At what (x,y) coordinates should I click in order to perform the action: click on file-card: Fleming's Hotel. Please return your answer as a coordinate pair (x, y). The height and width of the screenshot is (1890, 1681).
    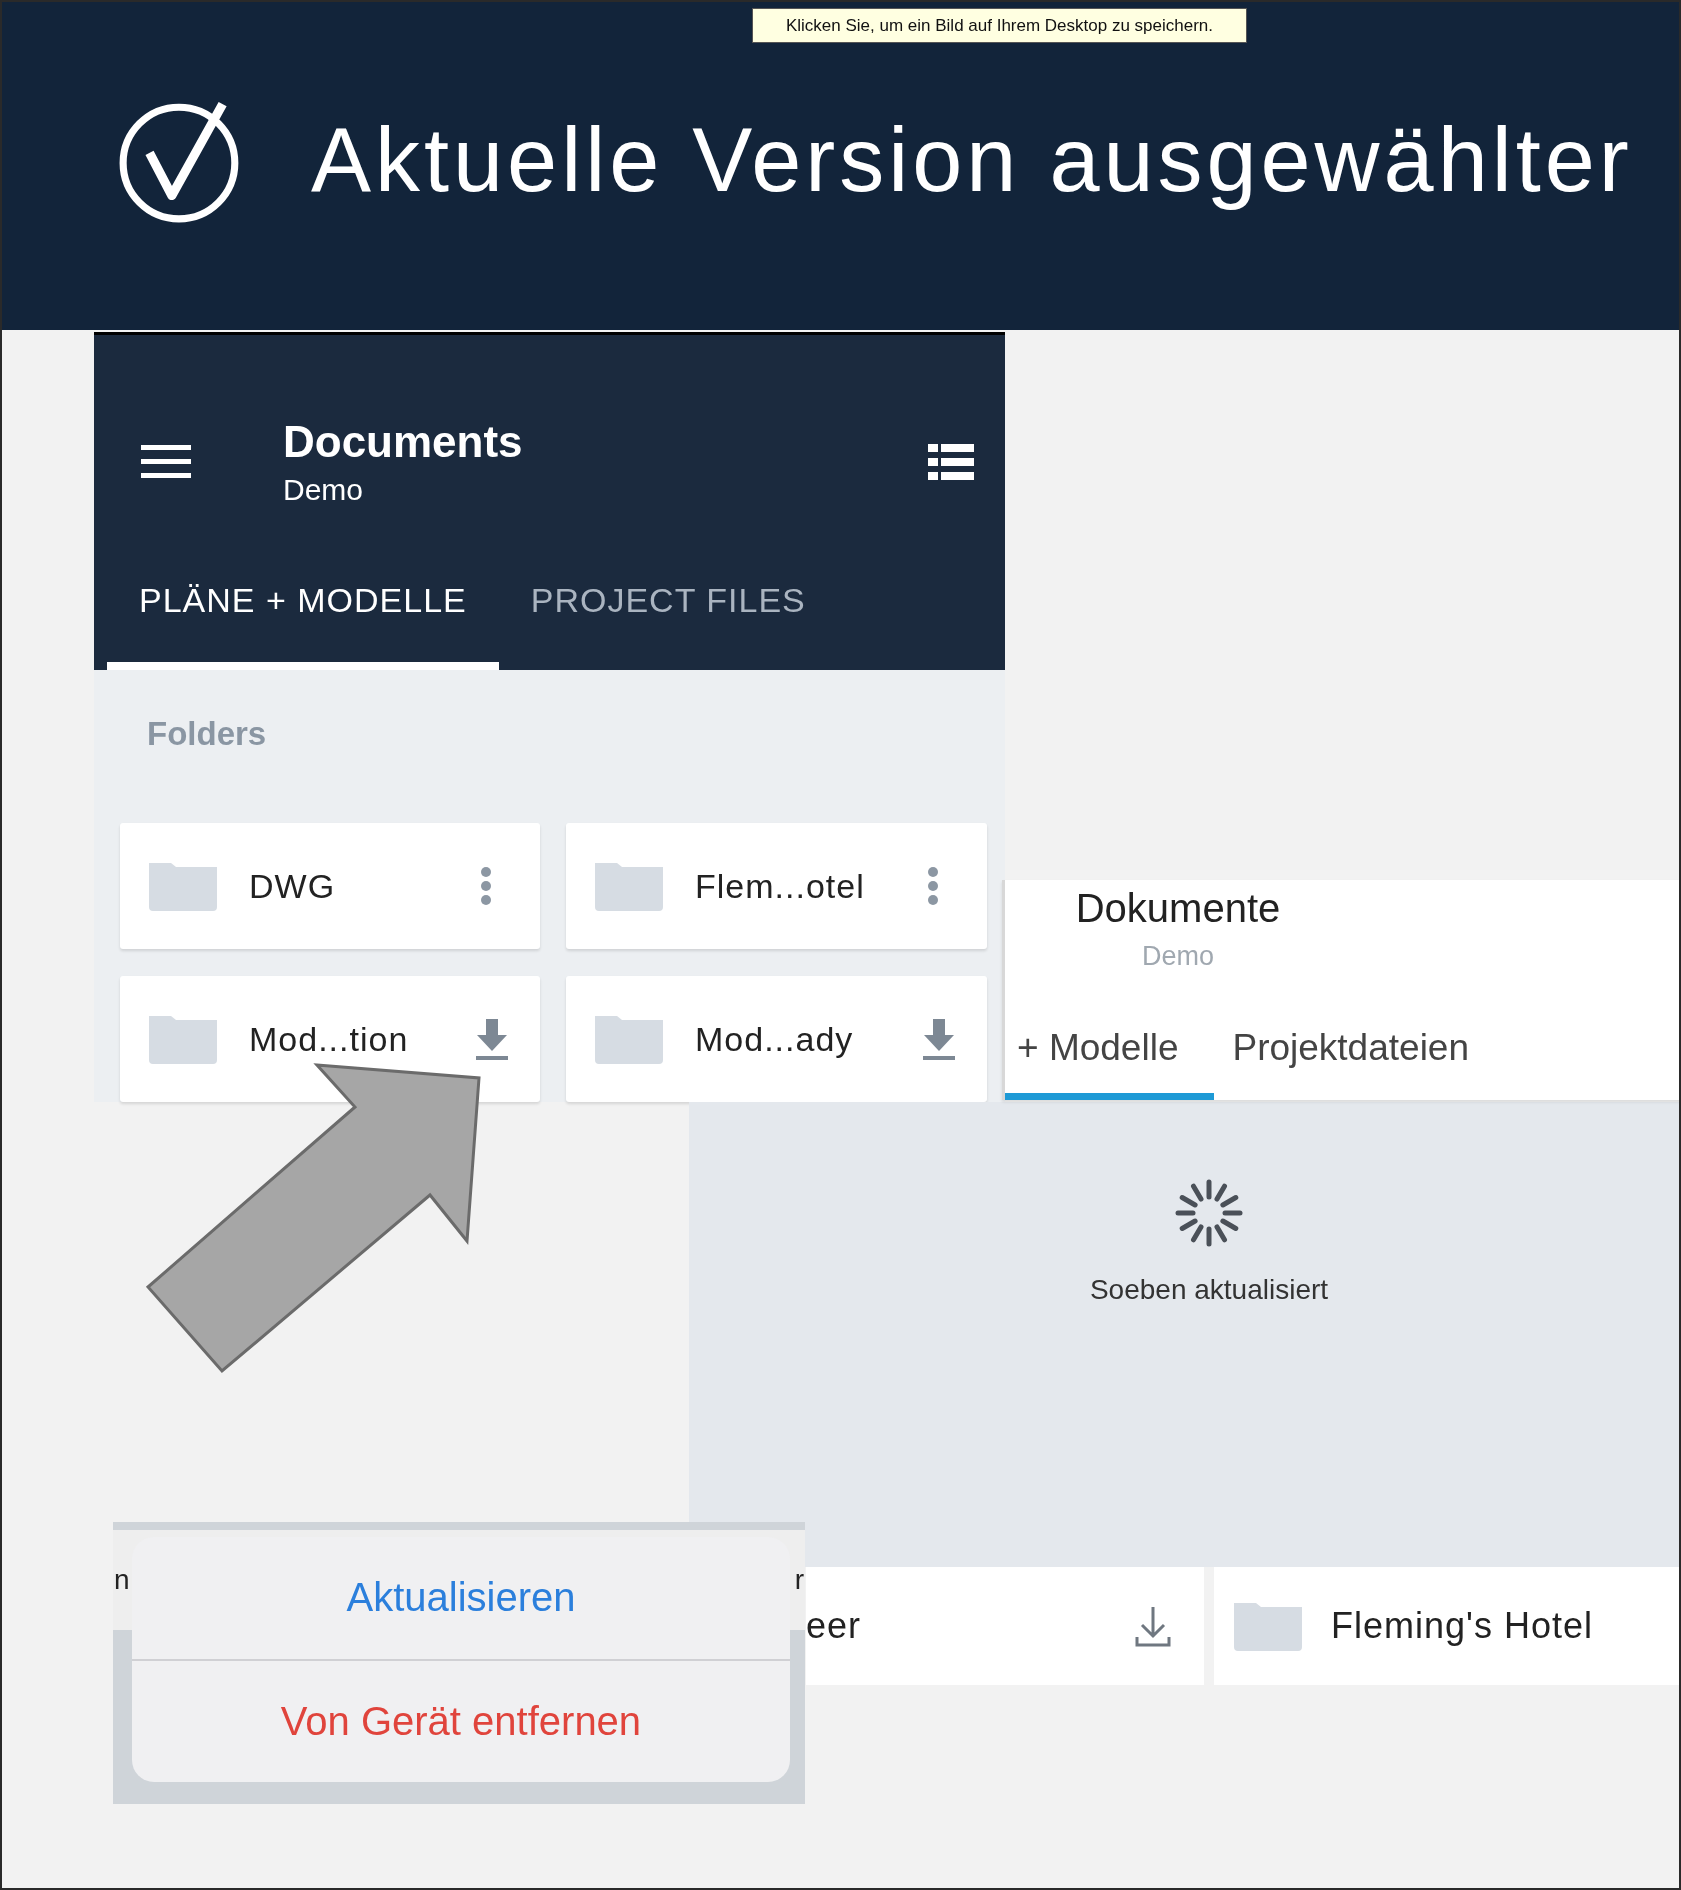
    Looking at the image, I should click on (1446, 1626).